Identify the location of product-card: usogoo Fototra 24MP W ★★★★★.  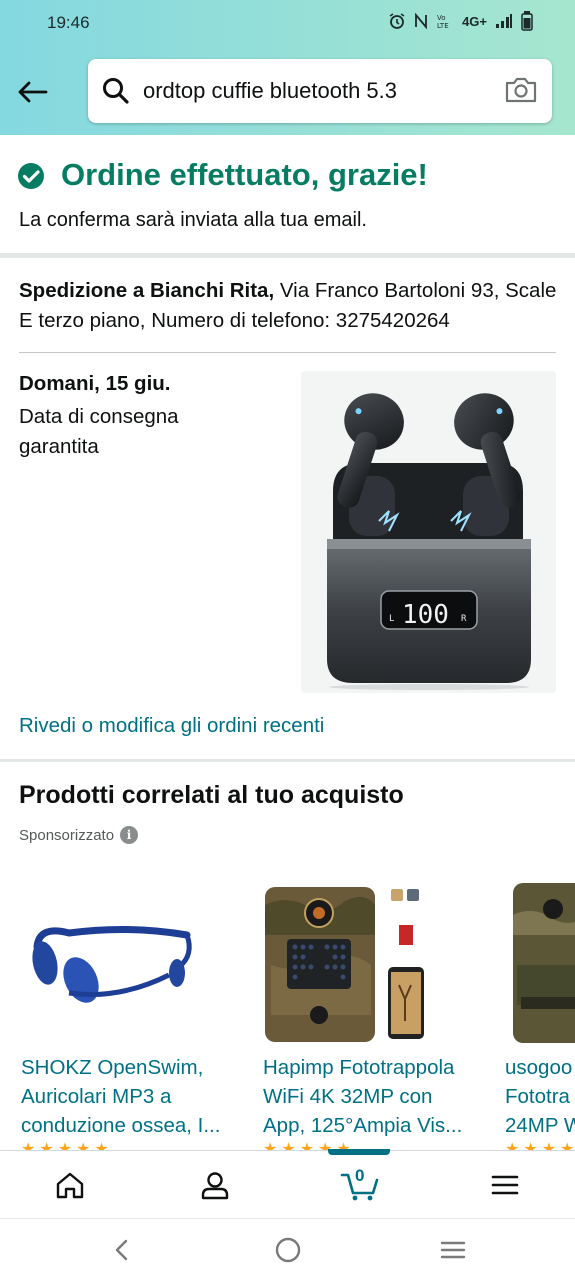
(539, 1010).